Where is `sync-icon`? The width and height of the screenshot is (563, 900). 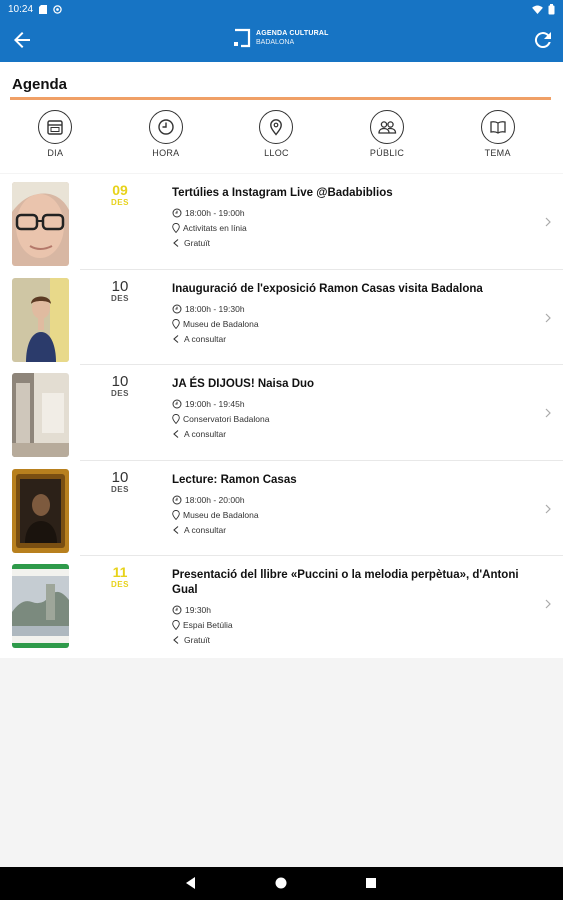 sync-icon is located at coordinates (57, 9).